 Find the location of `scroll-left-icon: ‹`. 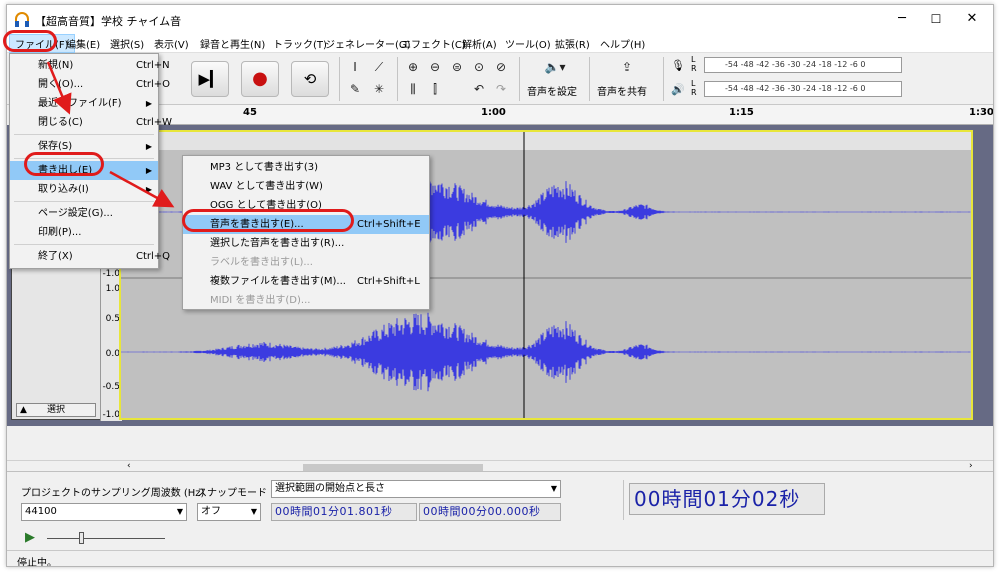

scroll-left-icon: ‹ is located at coordinates (129, 466).